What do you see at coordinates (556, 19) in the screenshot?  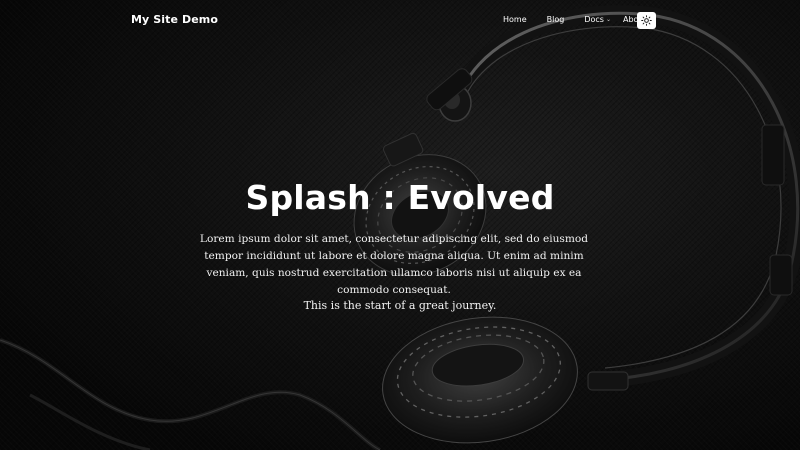 I see `nav-blog-link: Blog` at bounding box center [556, 19].